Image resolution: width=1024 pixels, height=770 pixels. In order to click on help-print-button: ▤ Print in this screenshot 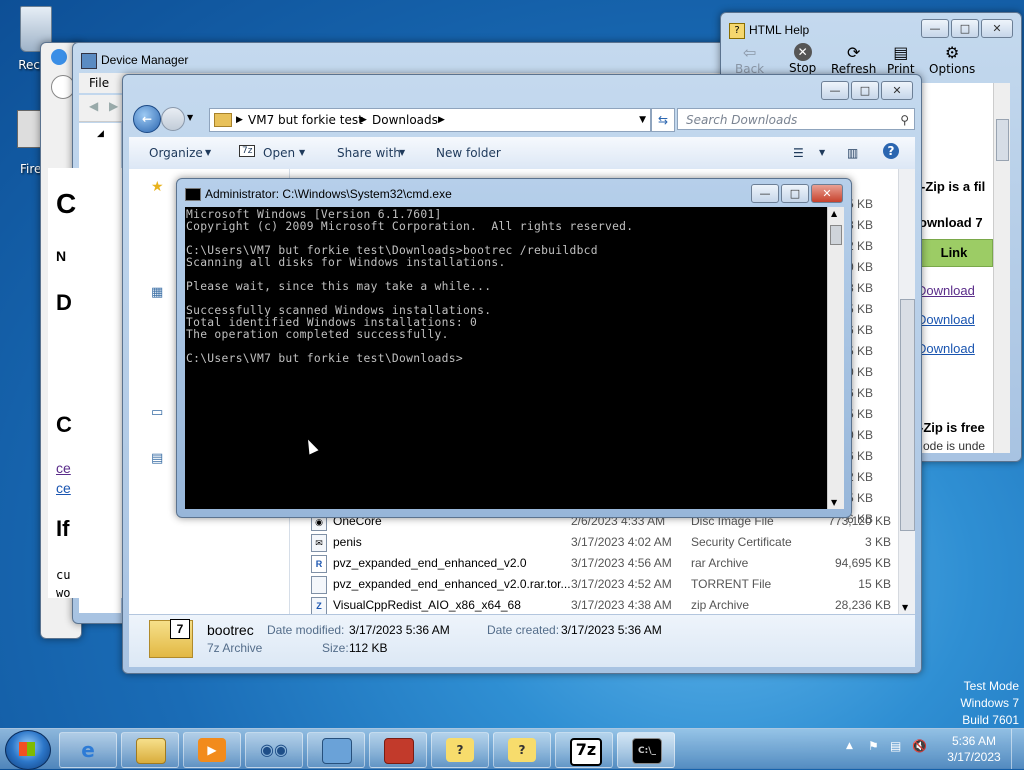, I will do `click(901, 59)`.